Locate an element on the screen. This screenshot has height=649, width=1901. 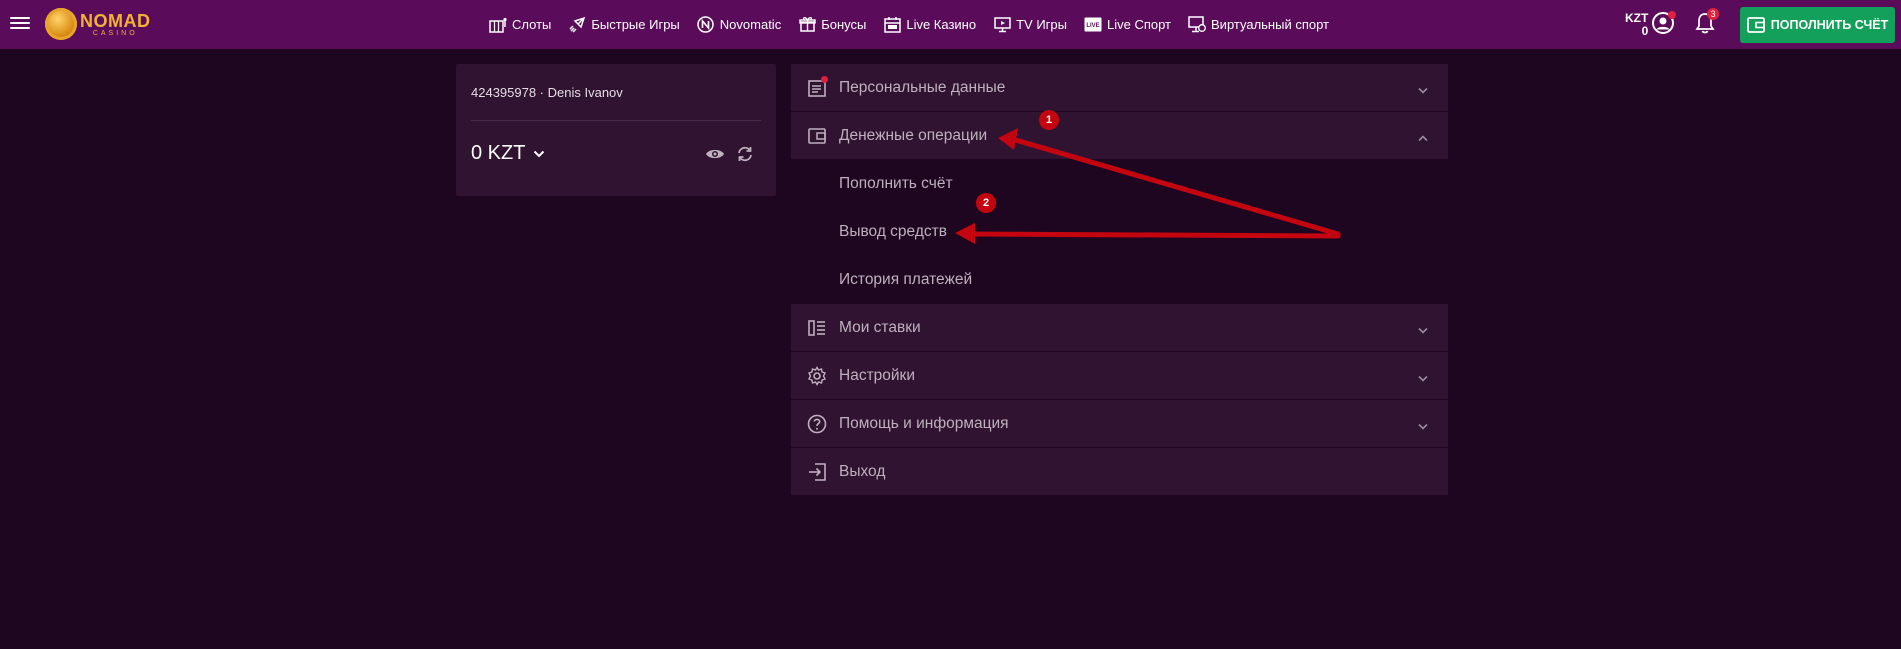
logo-name: NOMAD is located at coordinates (115, 20).